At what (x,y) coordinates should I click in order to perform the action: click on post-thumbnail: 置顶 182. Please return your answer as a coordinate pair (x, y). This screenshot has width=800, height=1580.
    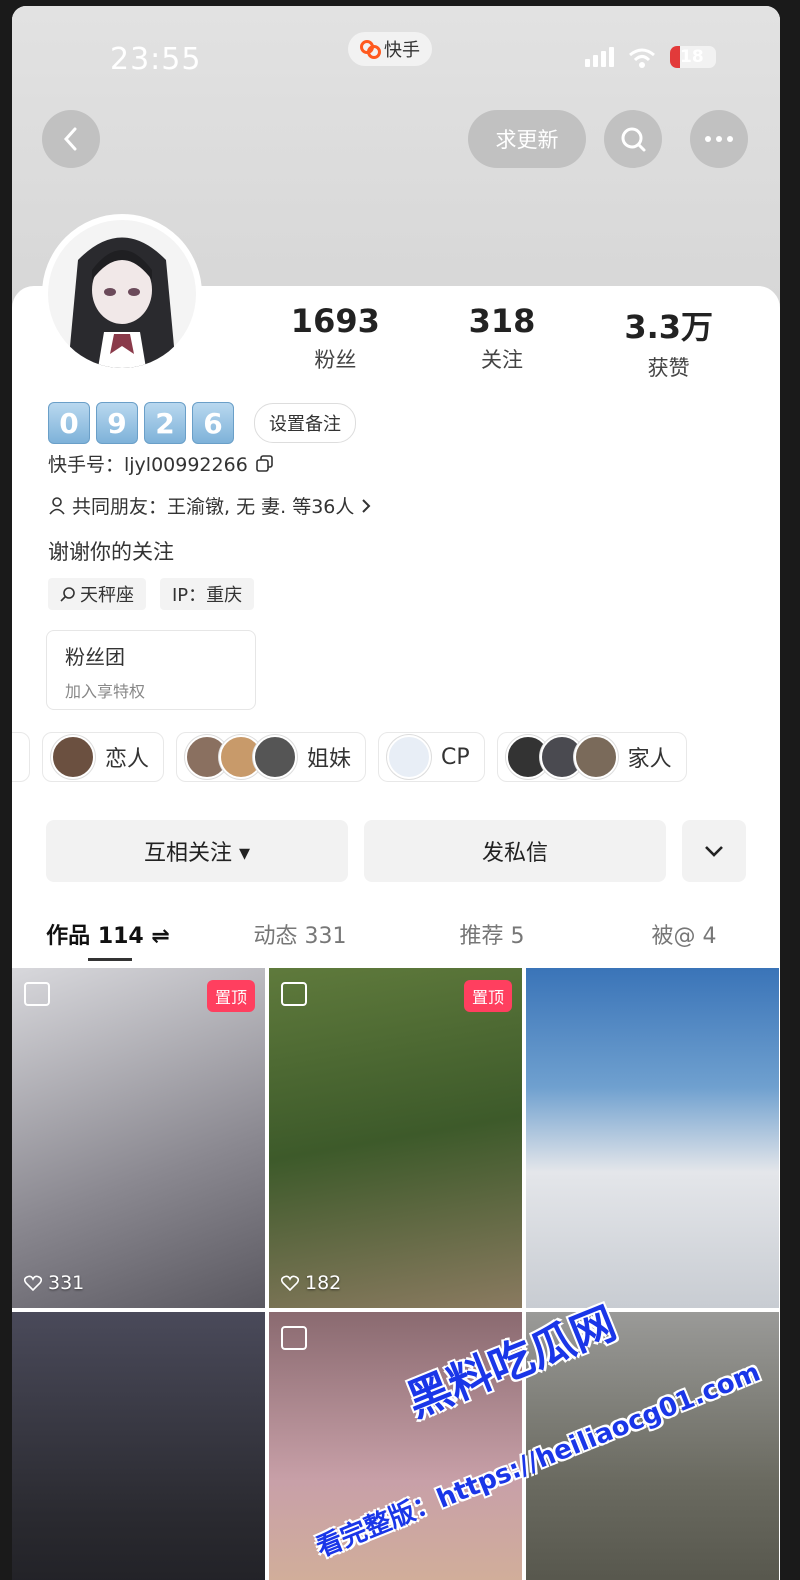
    Looking at the image, I should click on (395, 1138).